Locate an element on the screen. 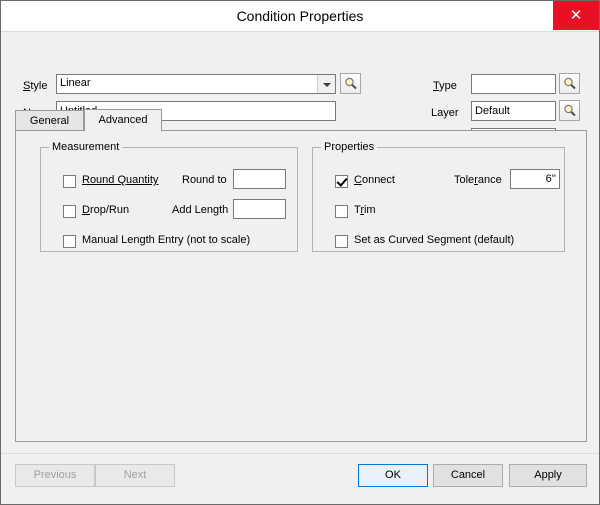  trim-label: Trim is located at coordinates (365, 210).